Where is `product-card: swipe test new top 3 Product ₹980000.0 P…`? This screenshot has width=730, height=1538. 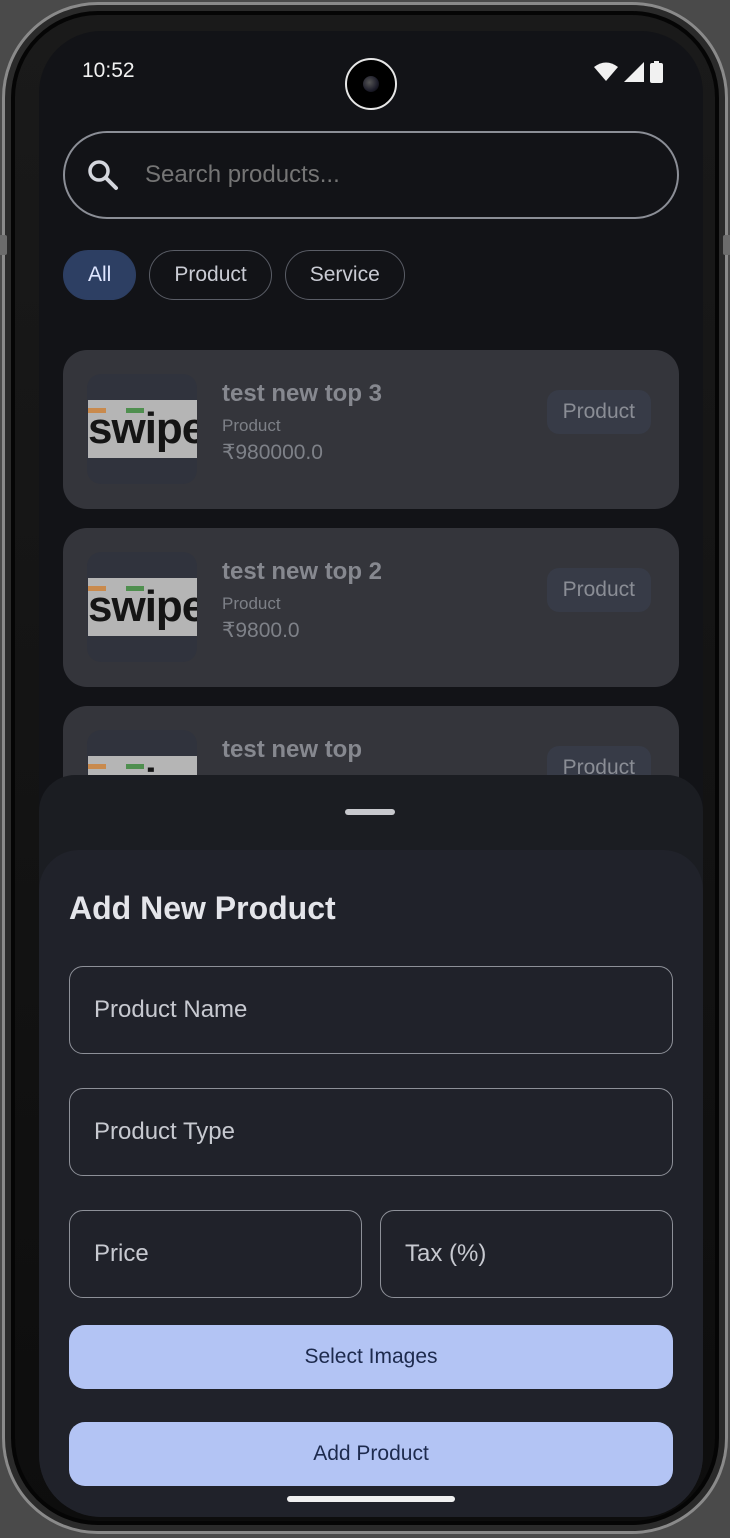
product-card: swipe test new top 3 Product ₹980000.0 P… is located at coordinates (371, 429).